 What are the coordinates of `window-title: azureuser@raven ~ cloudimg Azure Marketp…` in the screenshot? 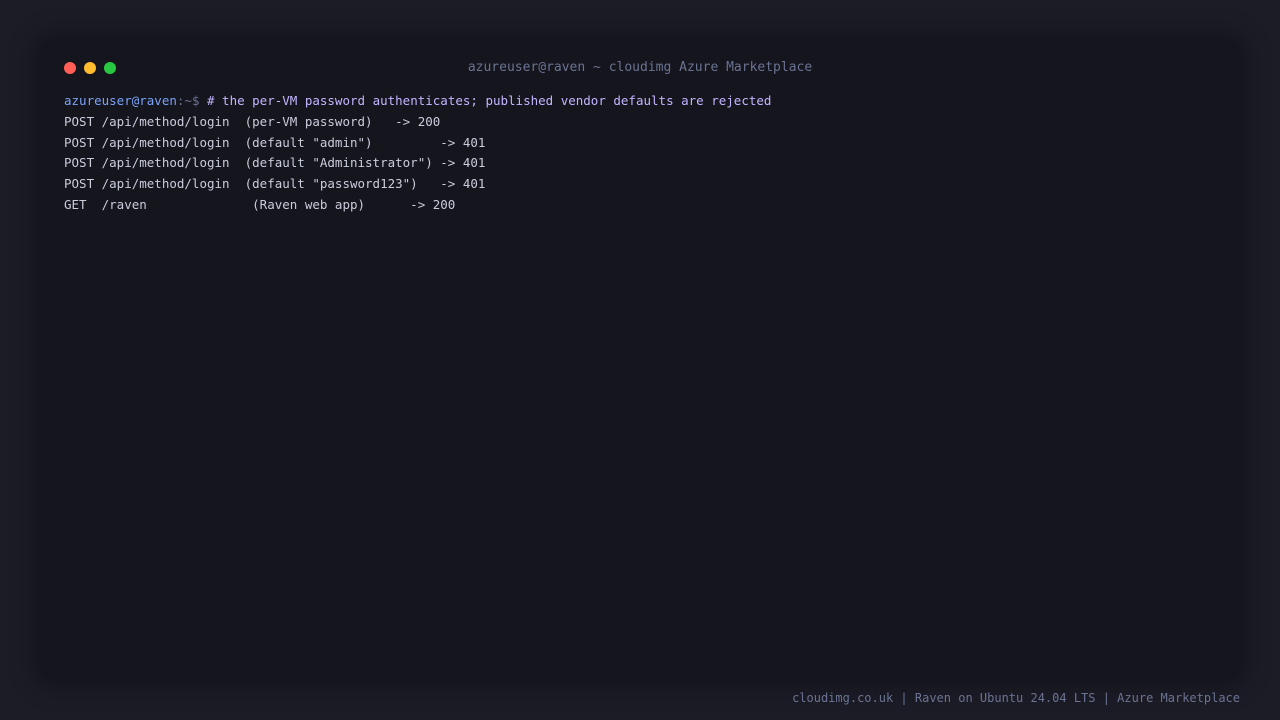 It's located at (640, 67).